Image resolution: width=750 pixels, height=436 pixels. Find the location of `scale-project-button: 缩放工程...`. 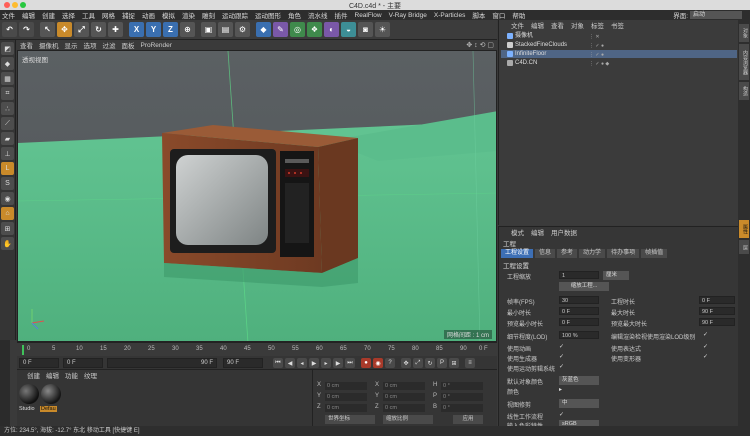

scale-project-button: 缩放工程... is located at coordinates (584, 286).